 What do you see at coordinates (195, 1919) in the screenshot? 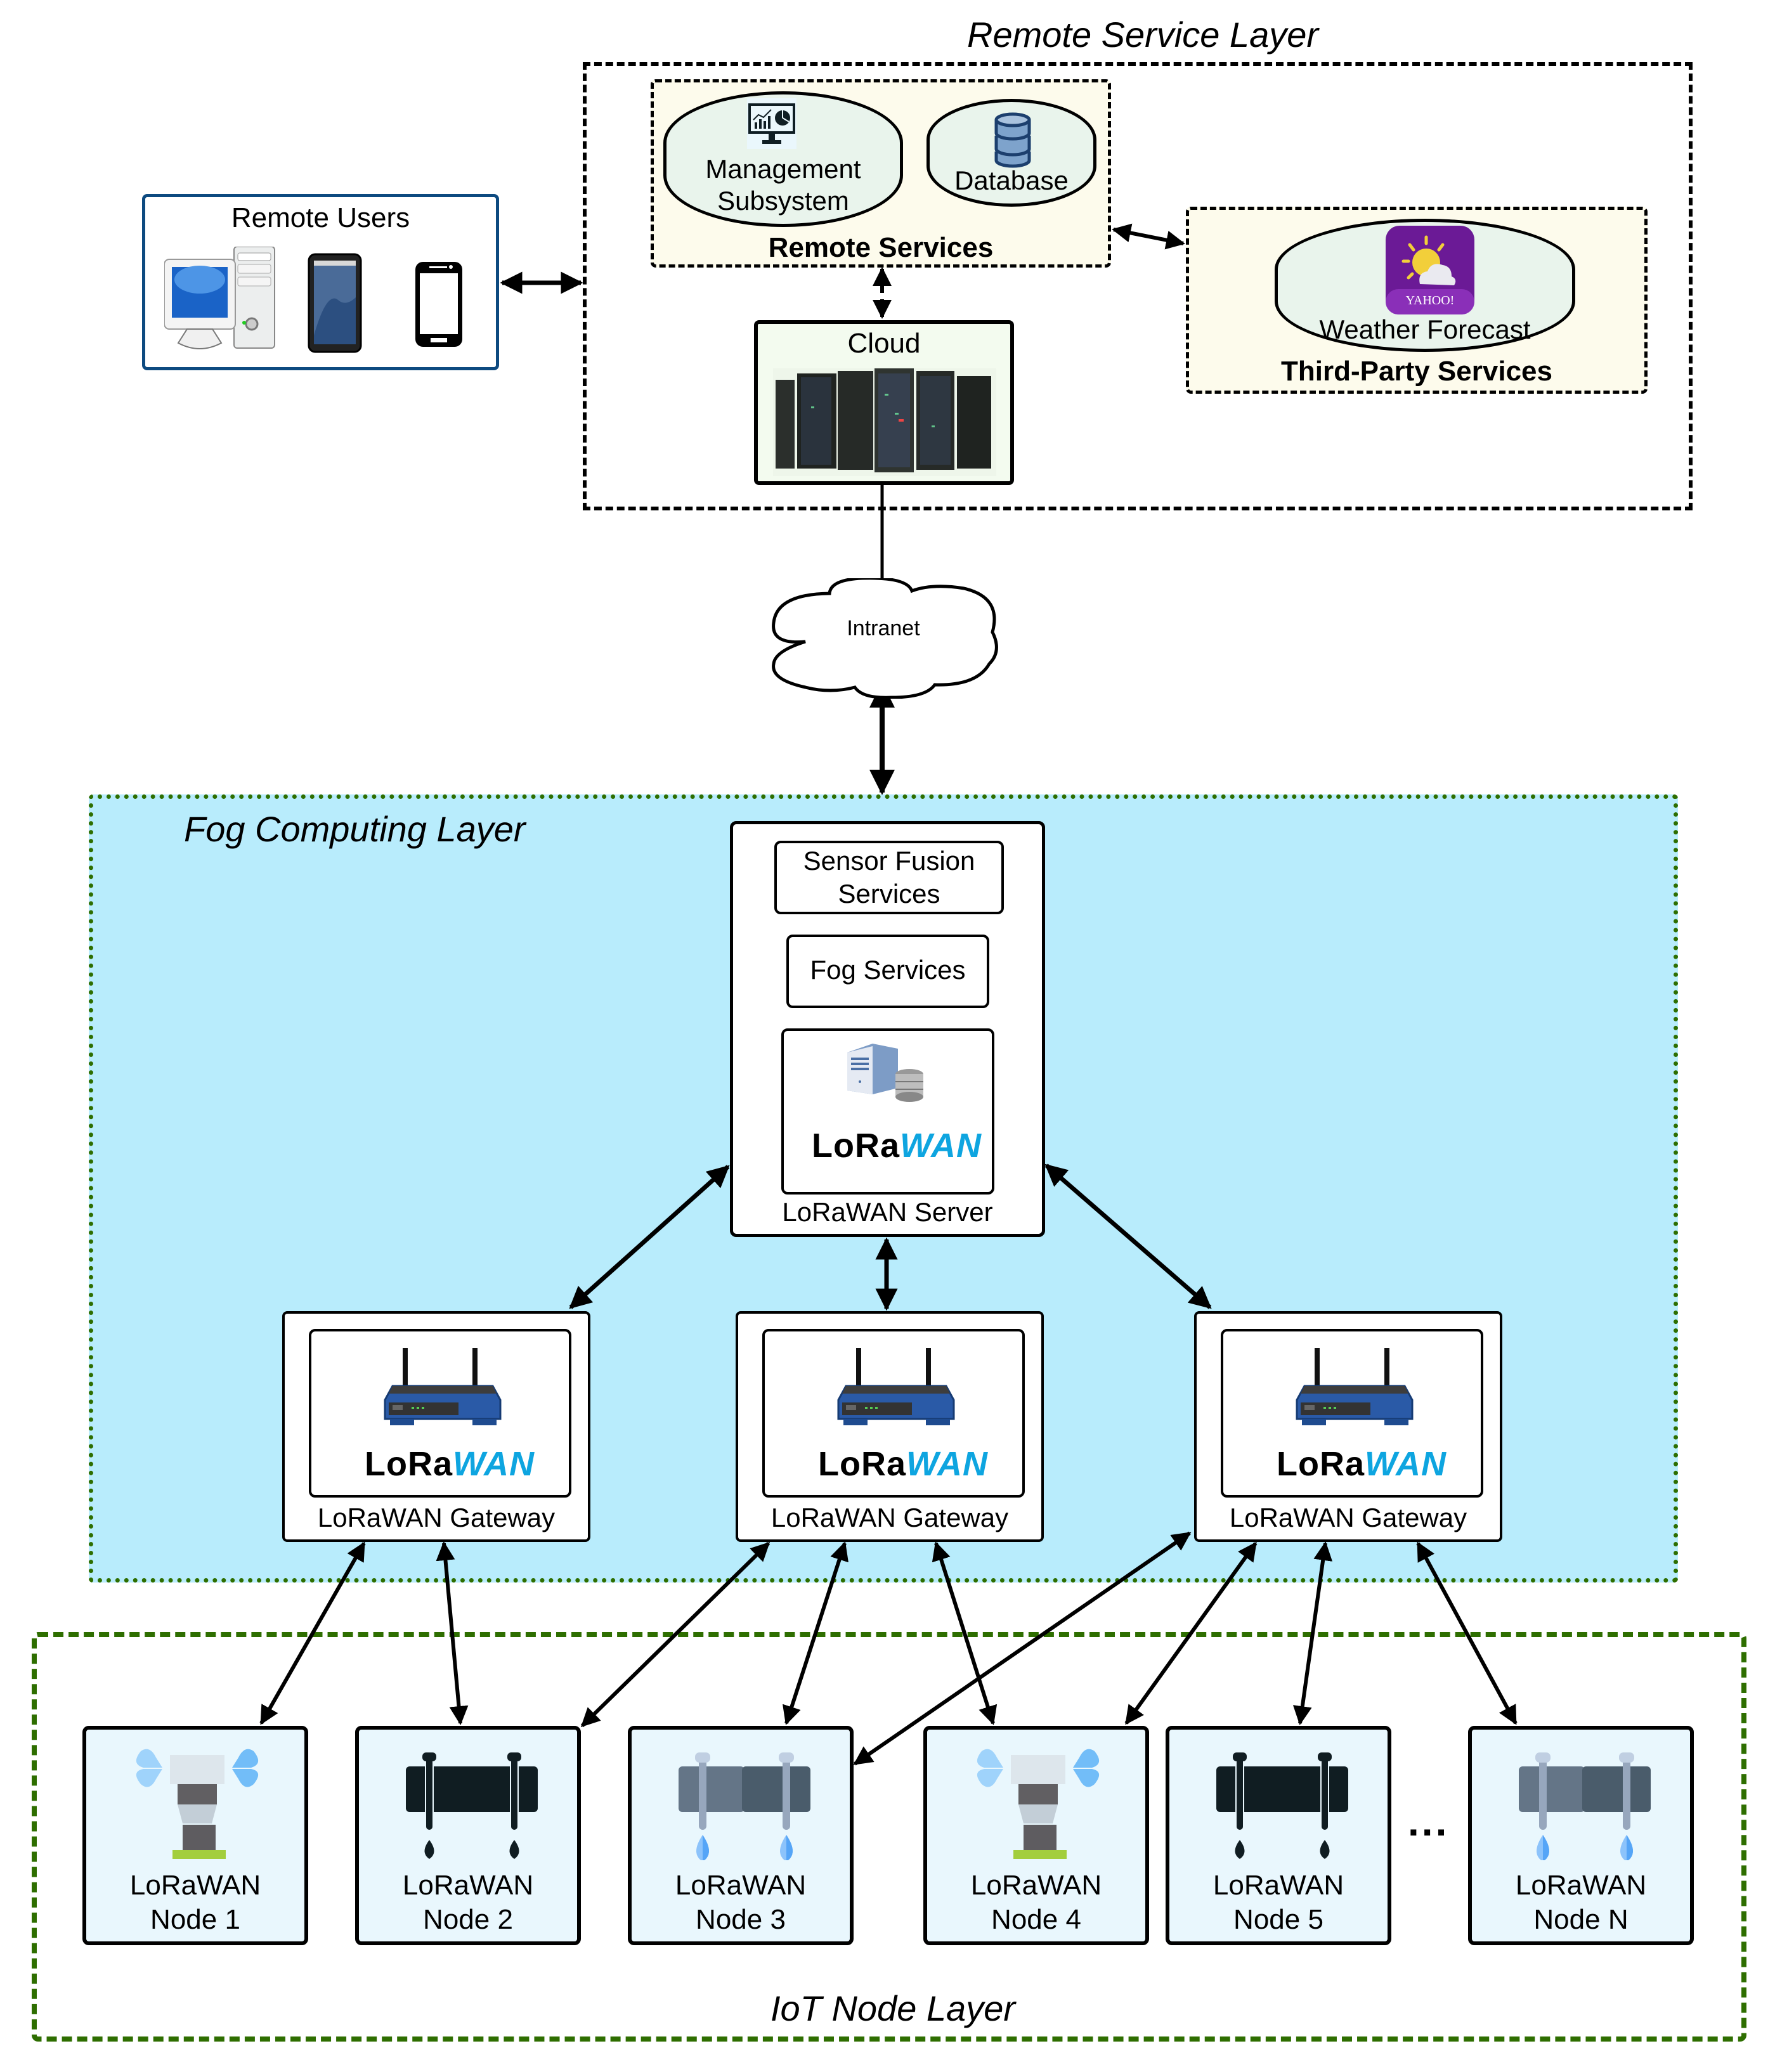
I see `node-line2: Node 1` at bounding box center [195, 1919].